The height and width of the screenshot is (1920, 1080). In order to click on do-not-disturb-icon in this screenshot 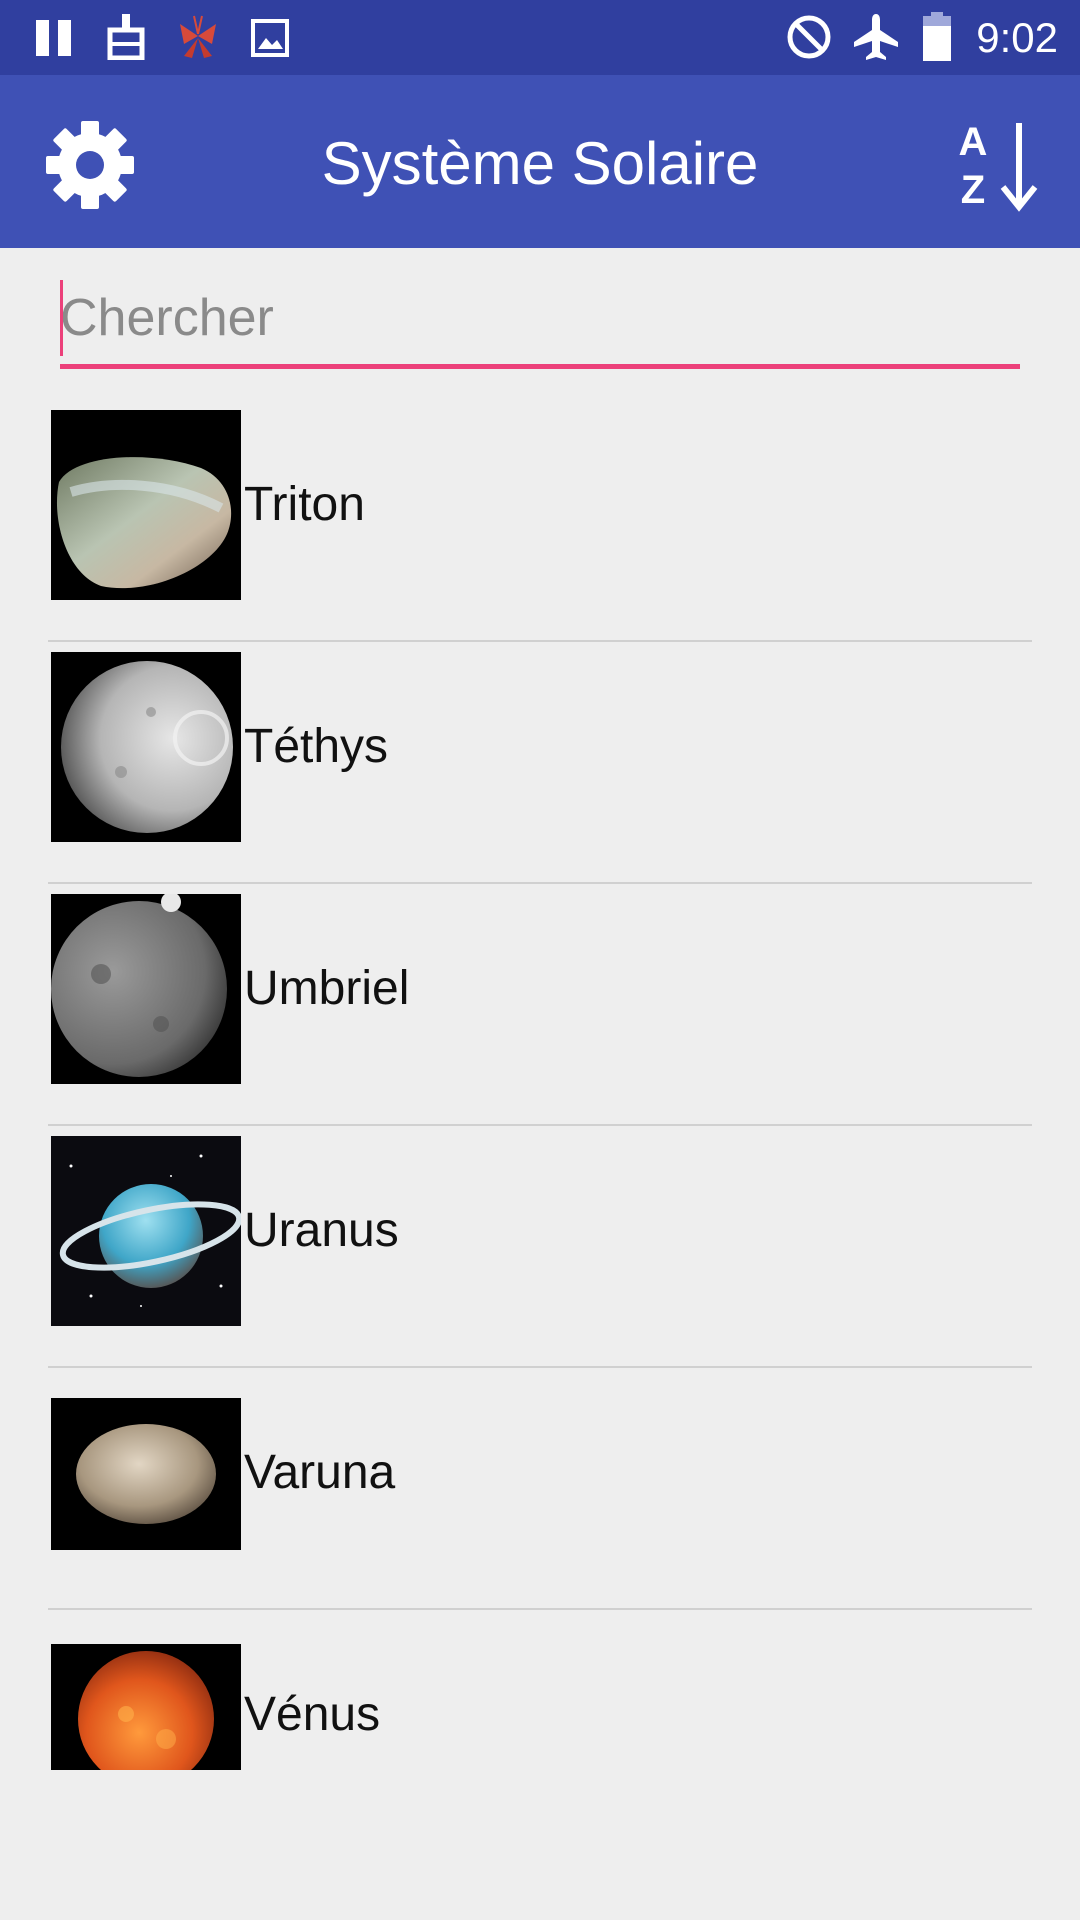, I will do `click(809, 37)`.